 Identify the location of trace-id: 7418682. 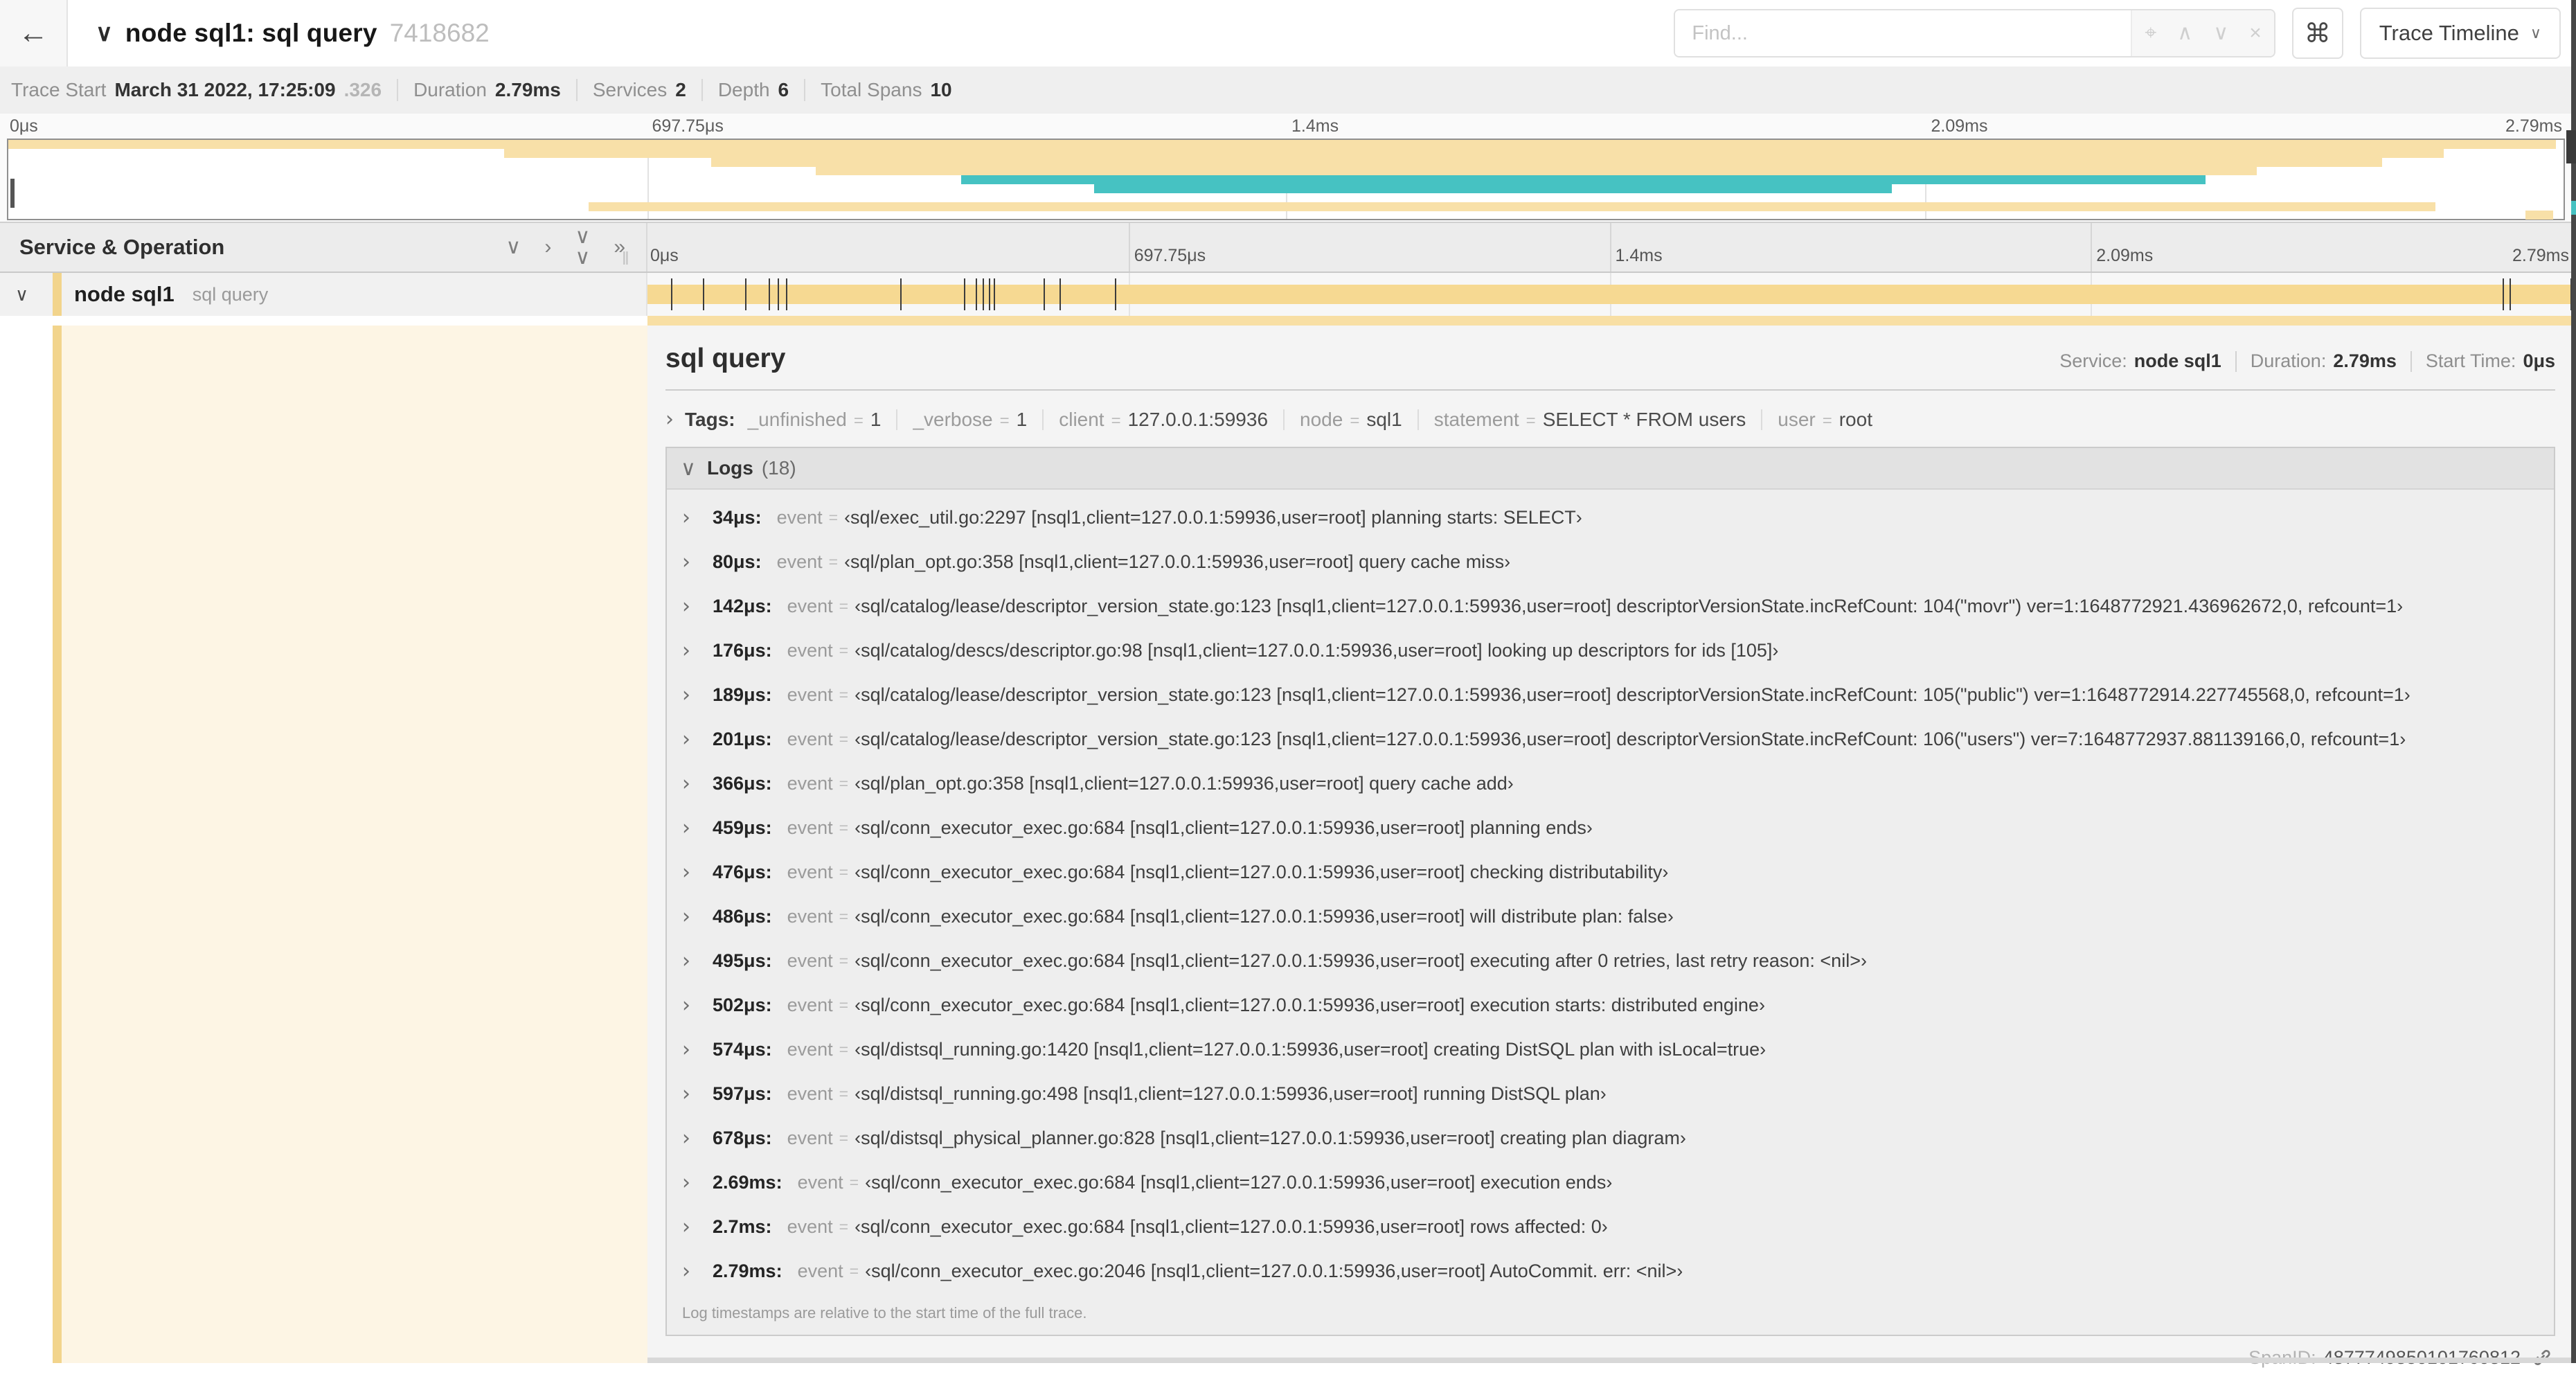
(439, 33).